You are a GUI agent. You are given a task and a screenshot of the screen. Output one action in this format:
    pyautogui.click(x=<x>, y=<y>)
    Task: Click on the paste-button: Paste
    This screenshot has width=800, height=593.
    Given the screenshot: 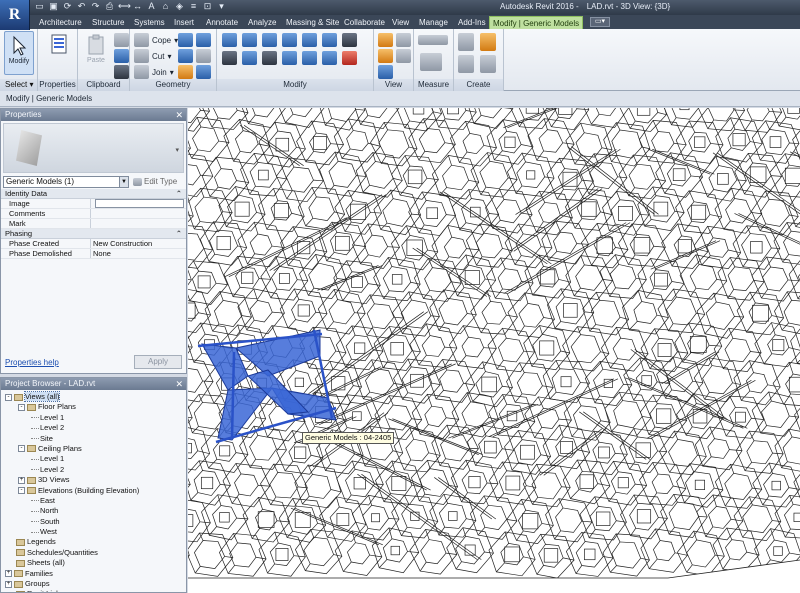 What is the action you would take?
    pyautogui.click(x=96, y=53)
    